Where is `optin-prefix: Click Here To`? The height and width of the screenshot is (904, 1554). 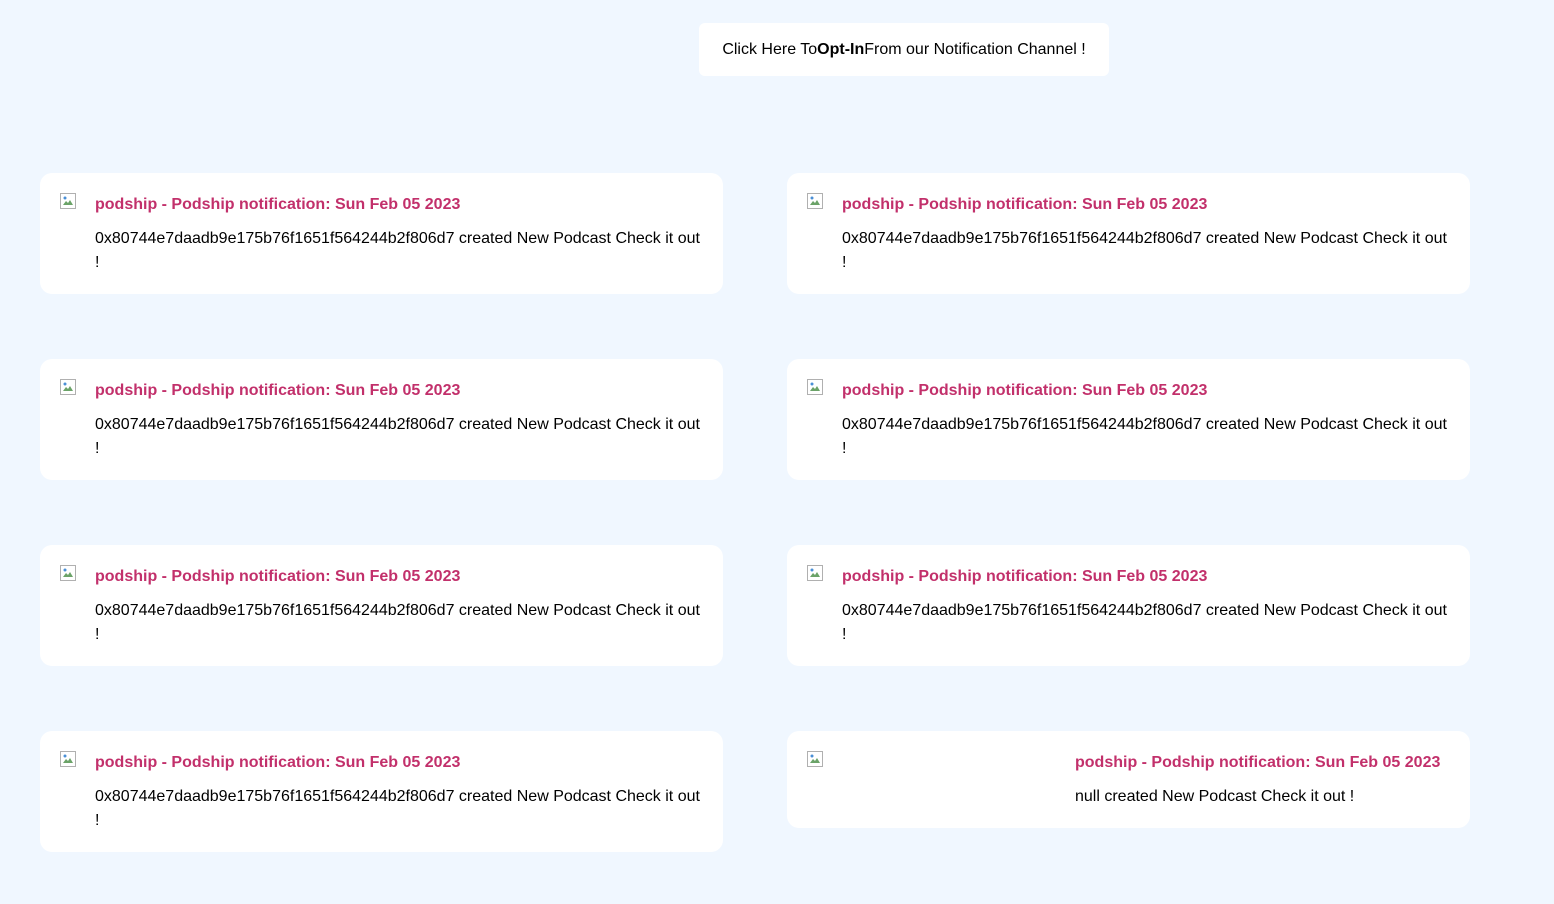
optin-prefix: Click Here To is located at coordinates (770, 49).